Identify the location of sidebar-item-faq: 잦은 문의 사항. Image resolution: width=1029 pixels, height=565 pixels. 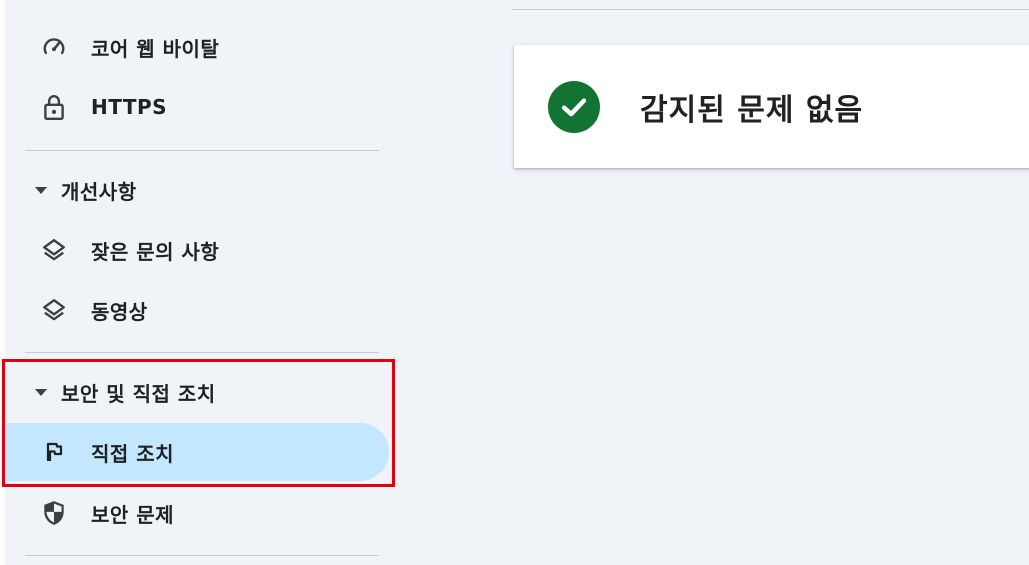
(200, 250).